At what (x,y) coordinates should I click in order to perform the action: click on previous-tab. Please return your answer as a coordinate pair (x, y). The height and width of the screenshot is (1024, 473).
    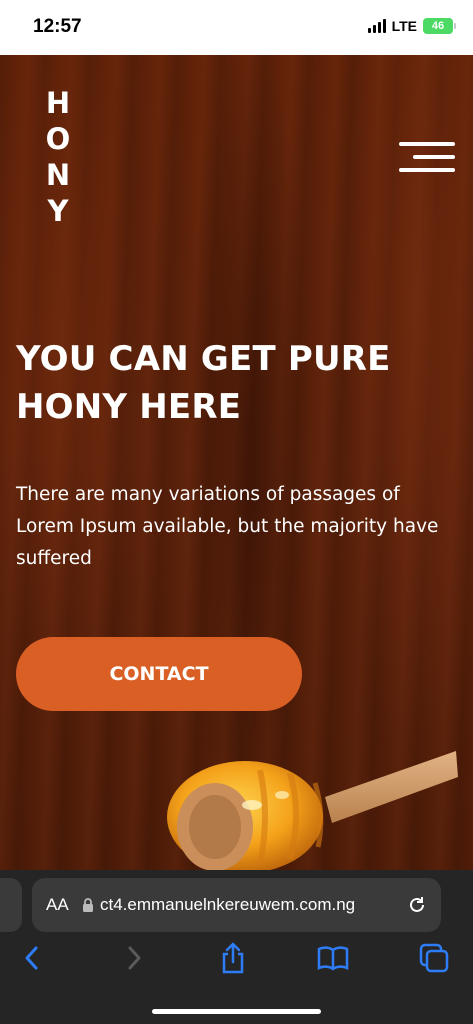
    Looking at the image, I should click on (11, 905).